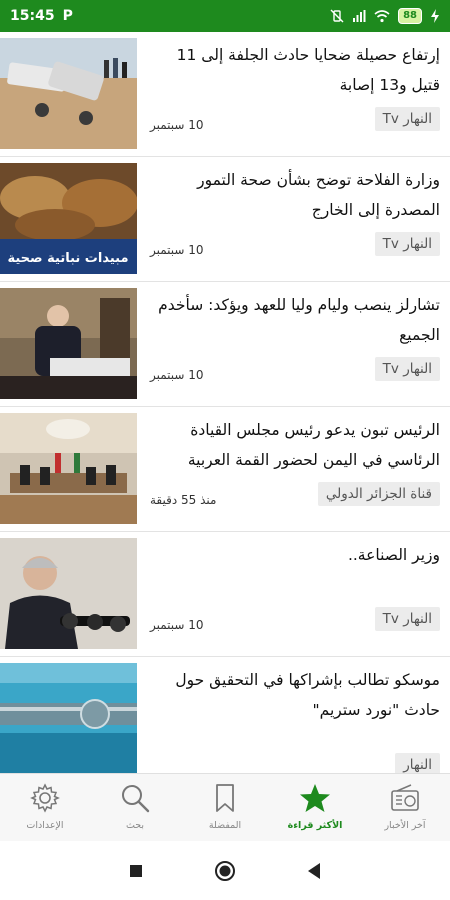 Image resolution: width=450 pixels, height=900 pixels. I want to click on nav-most-read: الأكثر قراءة, so click(315, 807).